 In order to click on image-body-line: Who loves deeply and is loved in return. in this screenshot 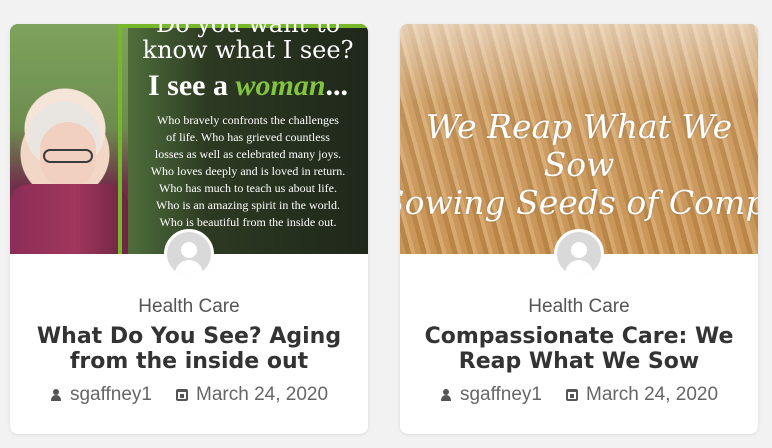, I will do `click(248, 171)`.